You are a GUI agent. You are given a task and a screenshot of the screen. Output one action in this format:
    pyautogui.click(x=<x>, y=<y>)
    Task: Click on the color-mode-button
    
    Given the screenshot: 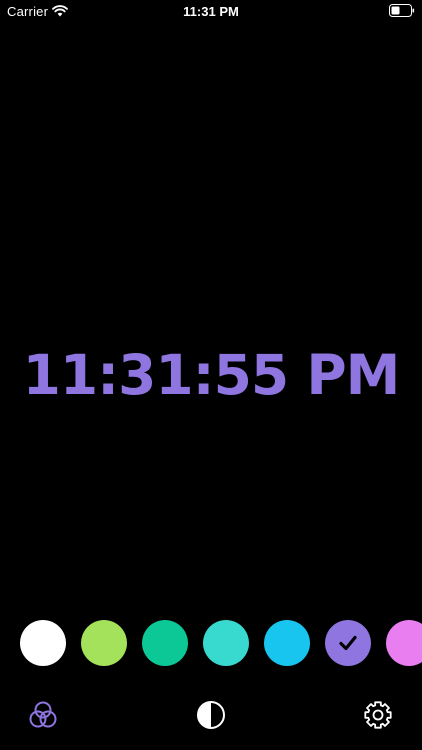 What is the action you would take?
    pyautogui.click(x=43, y=715)
    